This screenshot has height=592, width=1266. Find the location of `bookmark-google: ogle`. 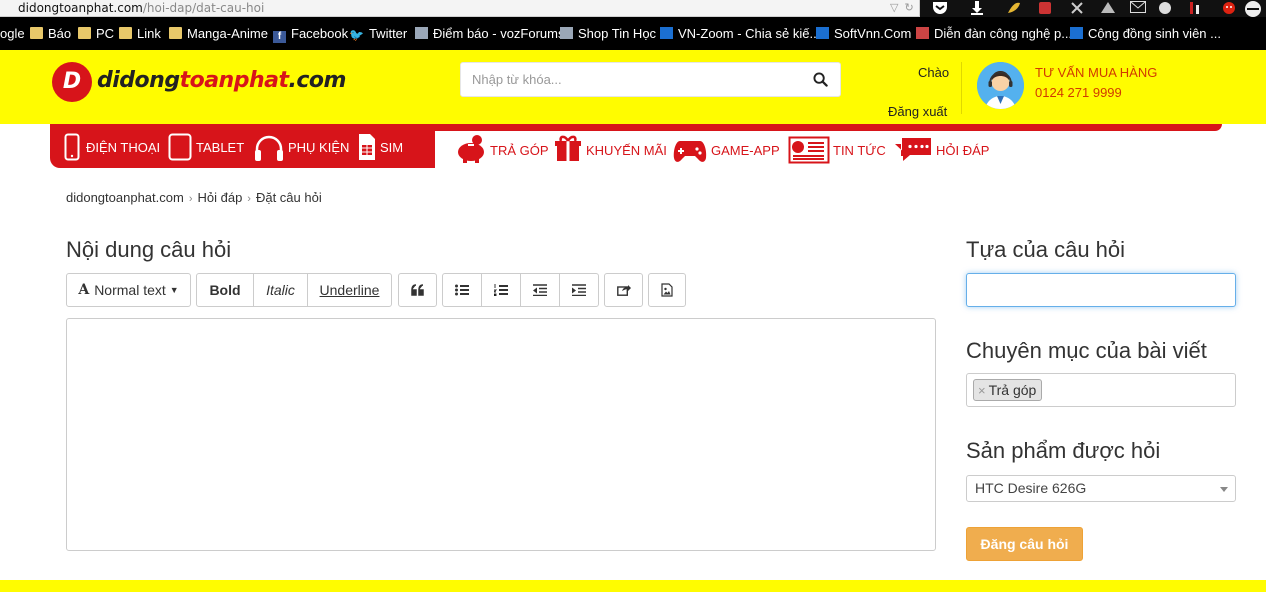

bookmark-google: ogle is located at coordinates (12, 34).